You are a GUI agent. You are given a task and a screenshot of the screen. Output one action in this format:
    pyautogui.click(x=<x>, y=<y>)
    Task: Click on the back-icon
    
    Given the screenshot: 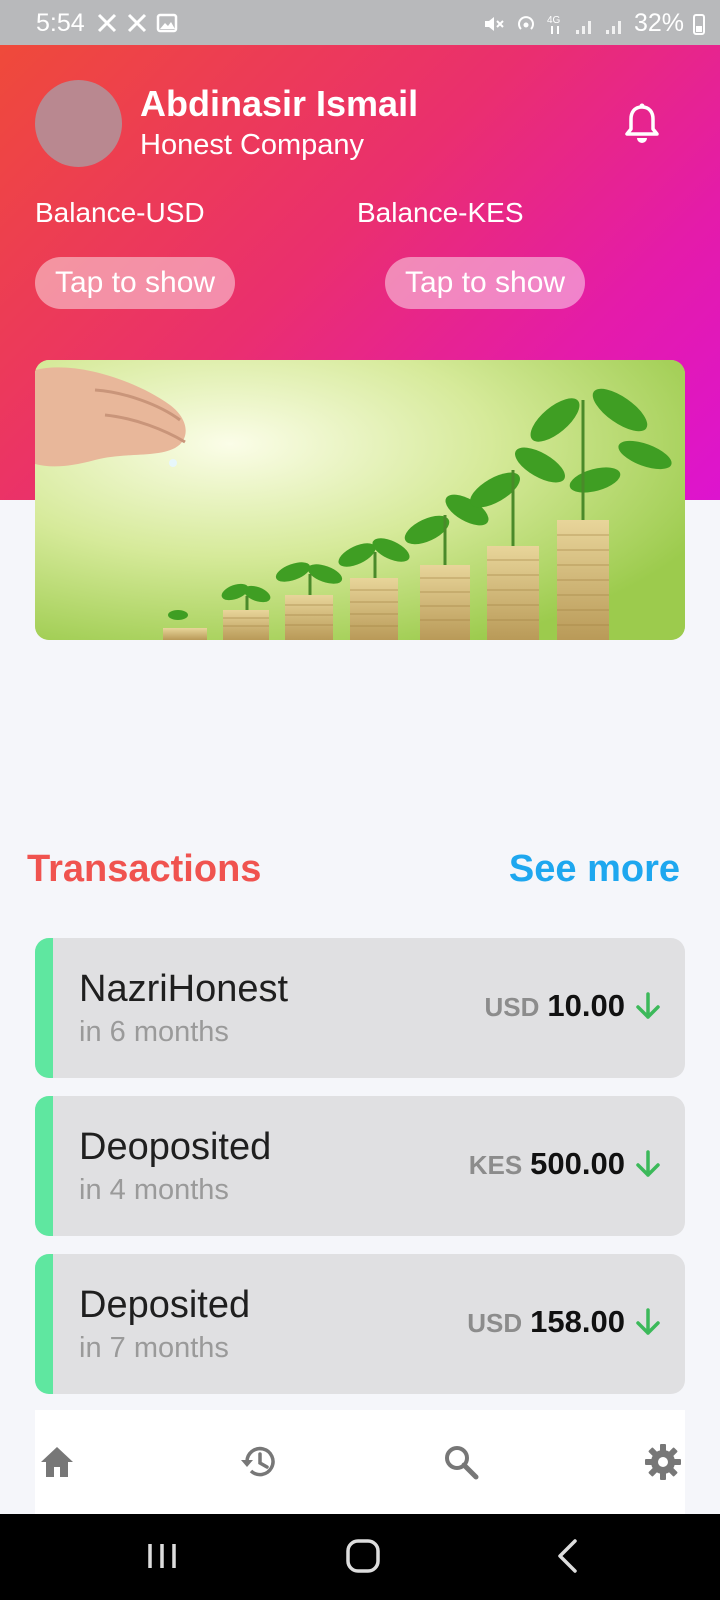 What is the action you would take?
    pyautogui.click(x=568, y=1556)
    